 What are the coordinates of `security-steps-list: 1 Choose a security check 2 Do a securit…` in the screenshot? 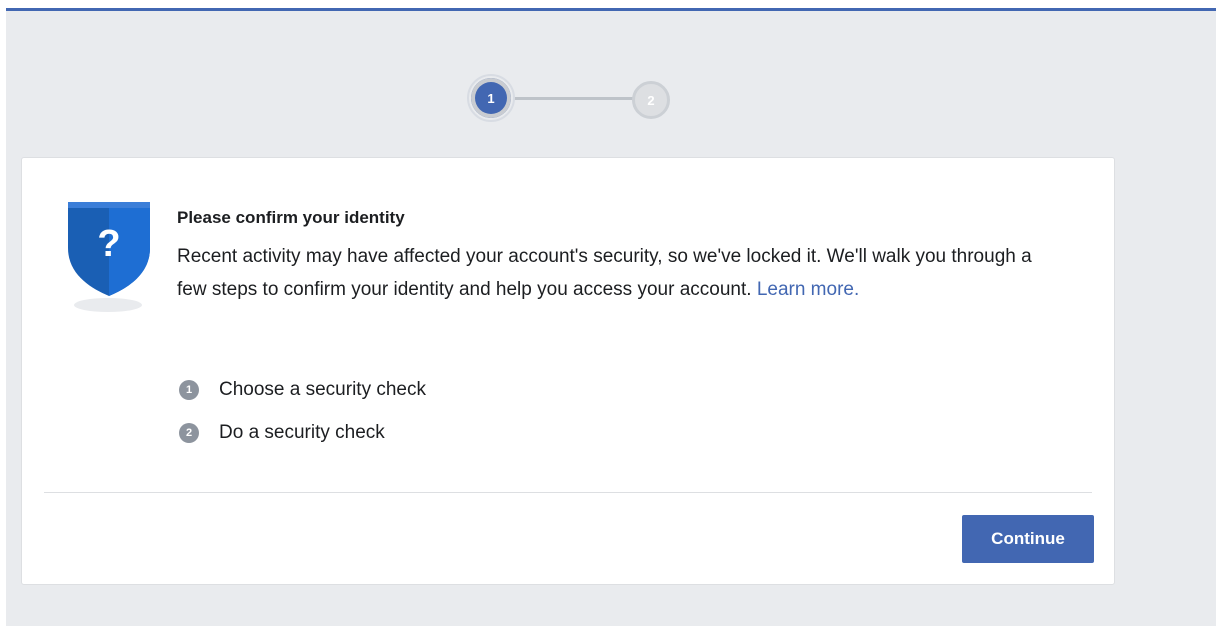 It's located at (301, 411).